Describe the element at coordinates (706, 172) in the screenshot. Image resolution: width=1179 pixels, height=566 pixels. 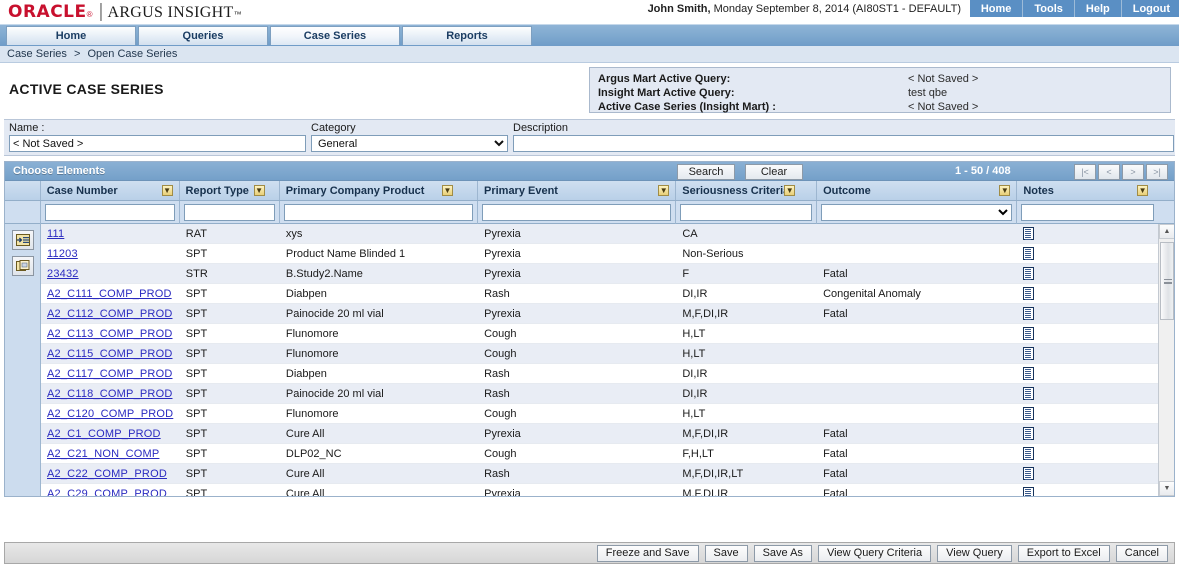
I see `search-button: Search` at that location.